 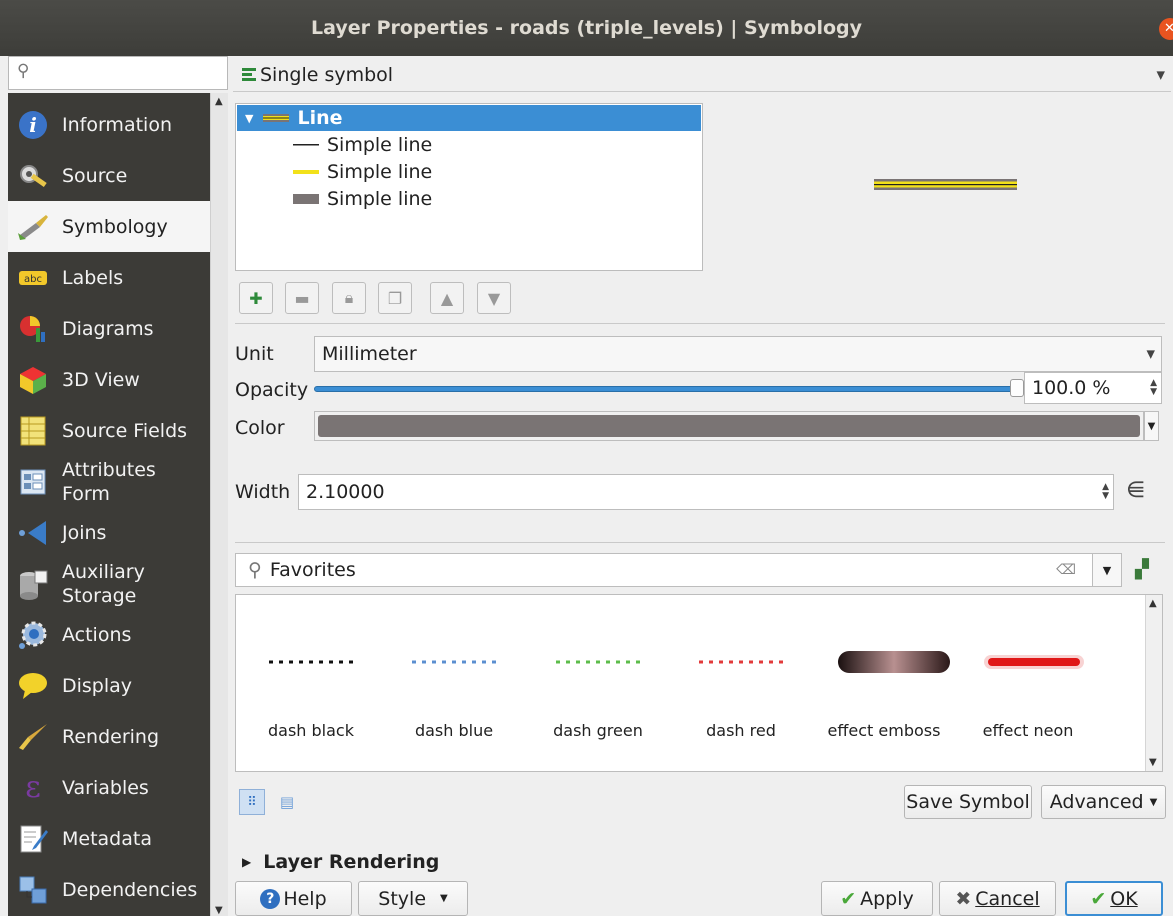 I want to click on sidebar-item-auxiliary-storage: Auxiliary Storage, so click(x=109, y=583).